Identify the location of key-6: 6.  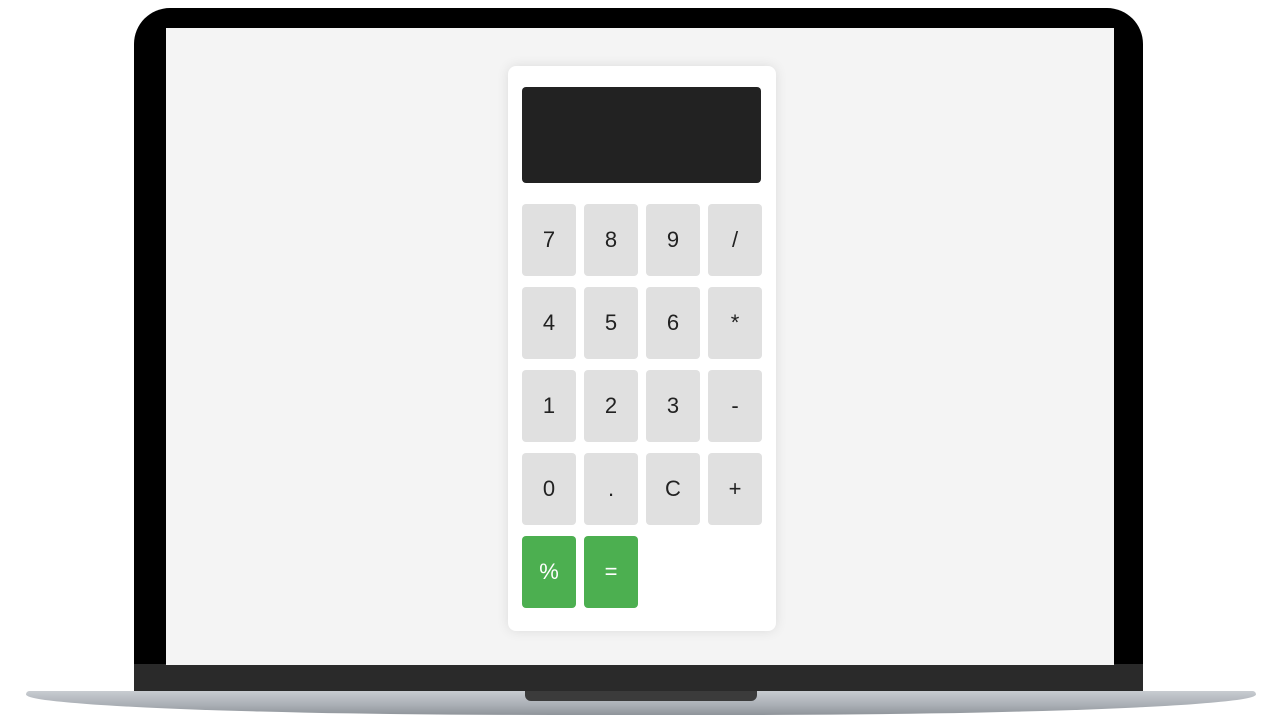
(673, 323).